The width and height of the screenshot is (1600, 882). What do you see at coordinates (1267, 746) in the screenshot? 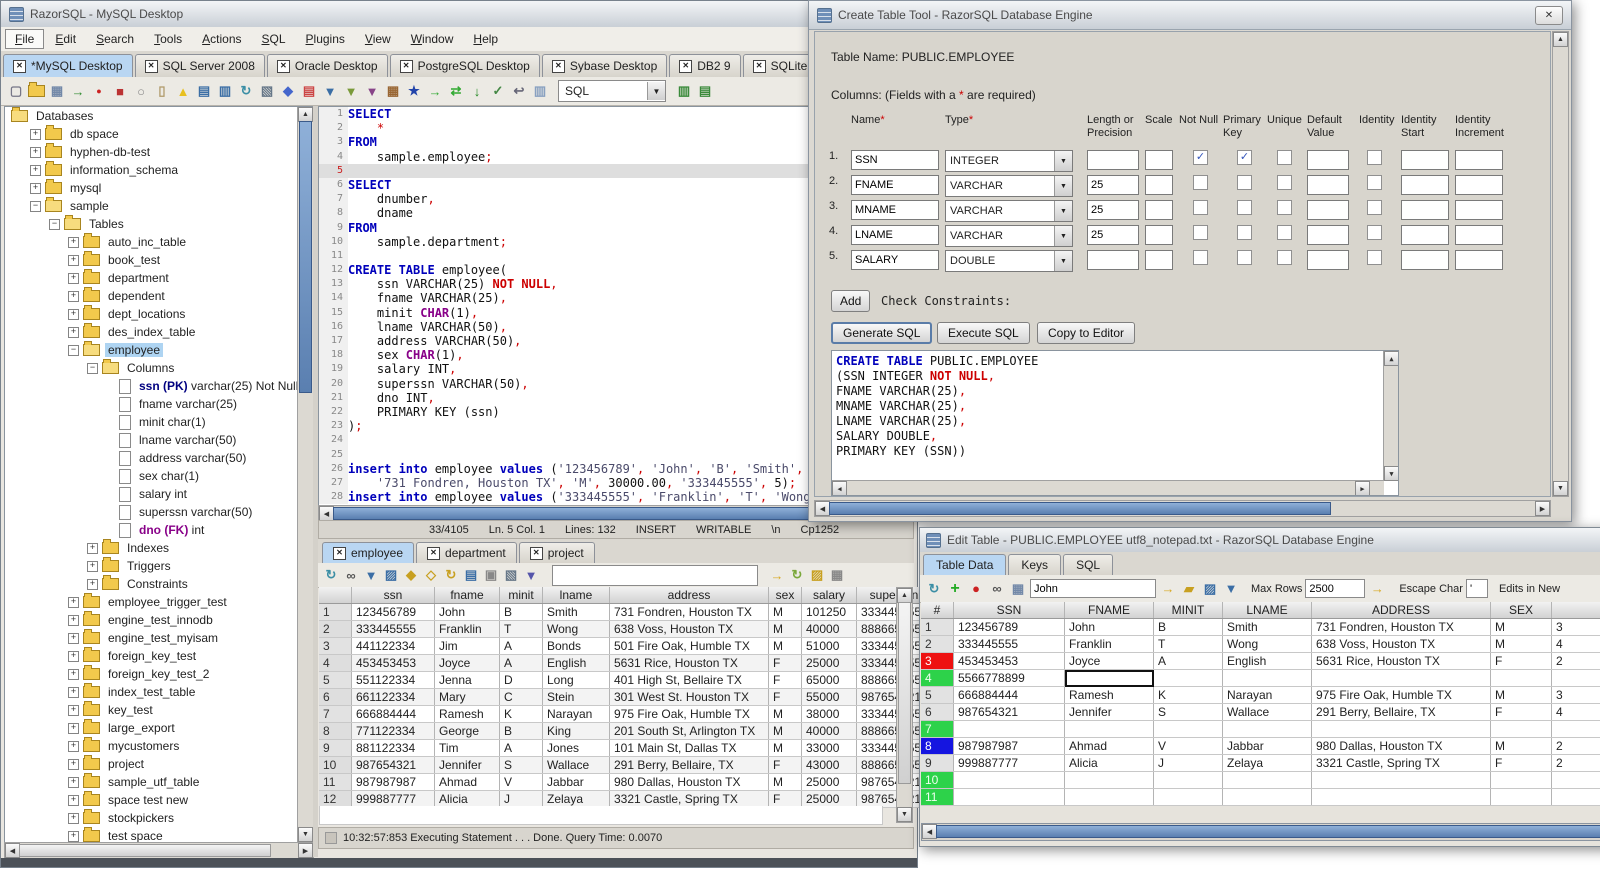
I see `cell: Jabbar` at bounding box center [1267, 746].